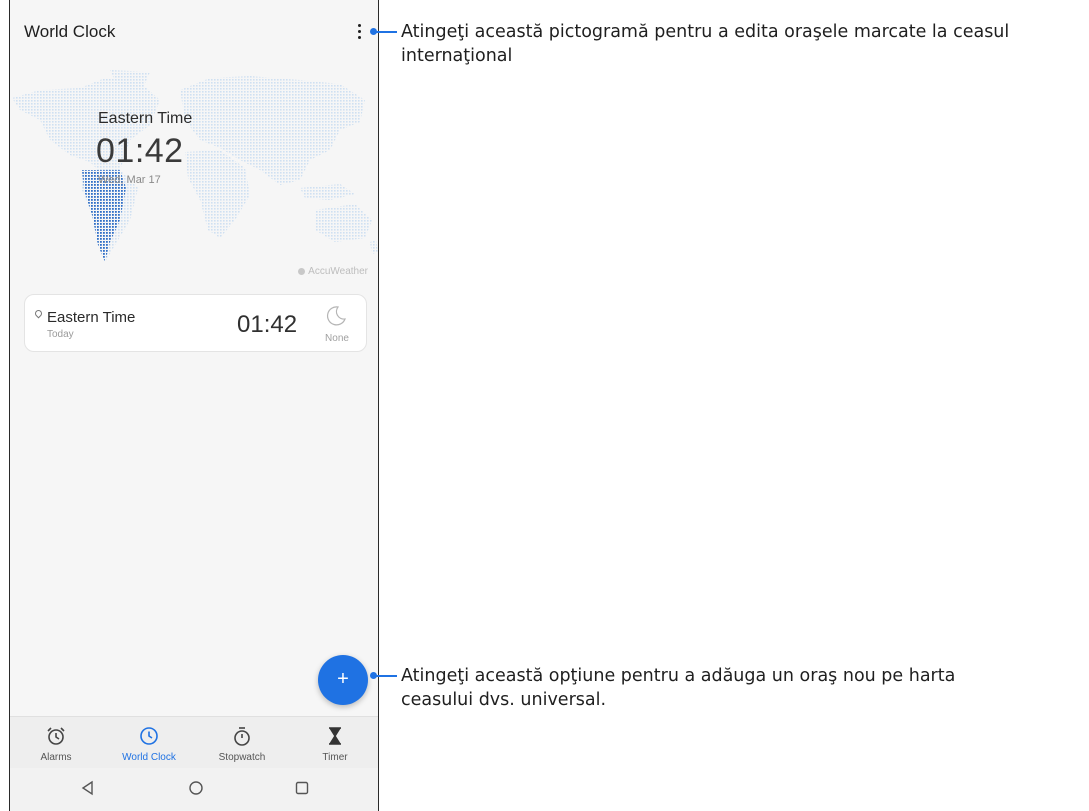  What do you see at coordinates (333, 271) in the screenshot?
I see `accuweather-attribution: AccuWeather` at bounding box center [333, 271].